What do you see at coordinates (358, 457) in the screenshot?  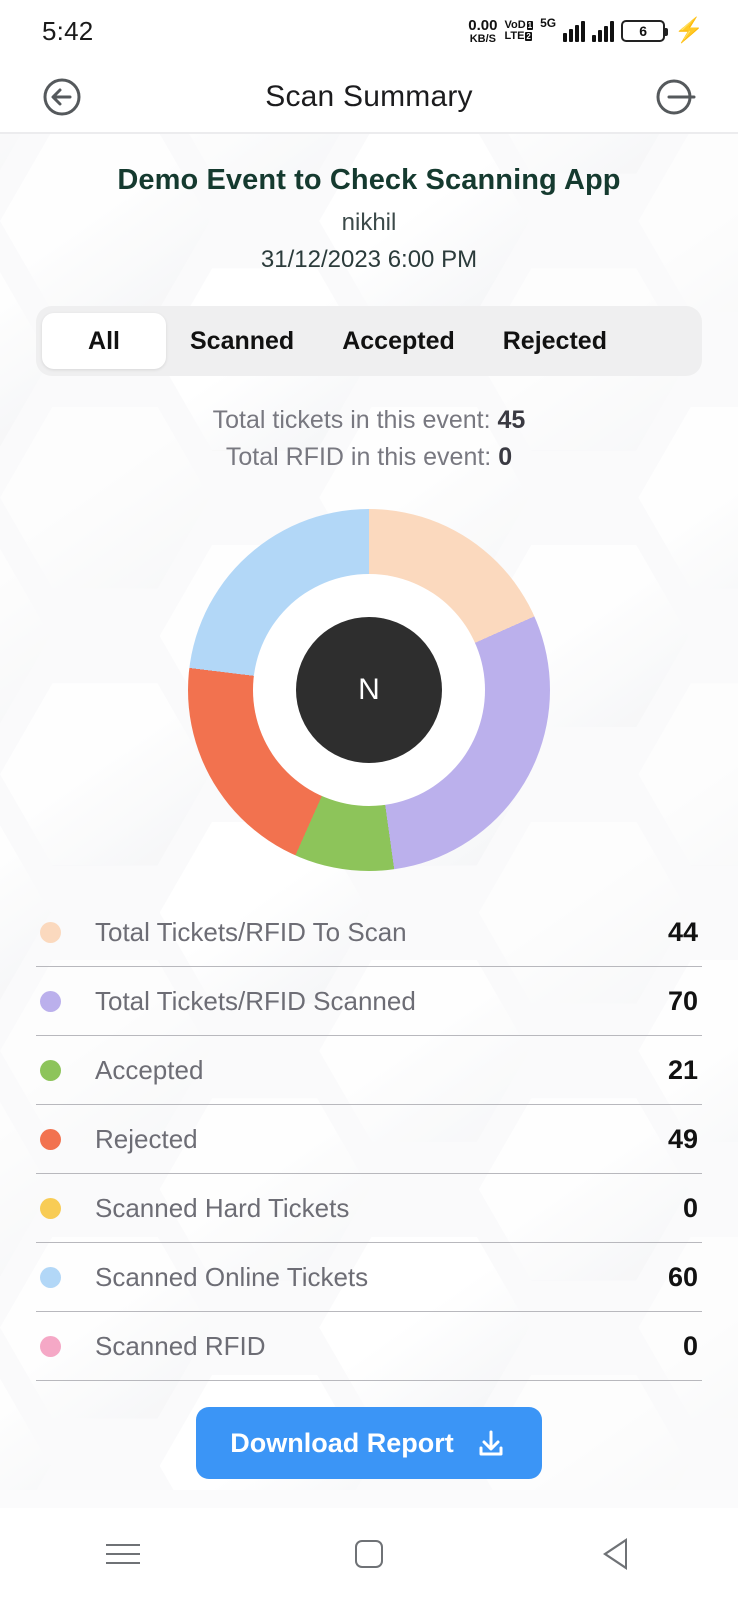 I see `total-rfid-label: Total RFID in this event:` at bounding box center [358, 457].